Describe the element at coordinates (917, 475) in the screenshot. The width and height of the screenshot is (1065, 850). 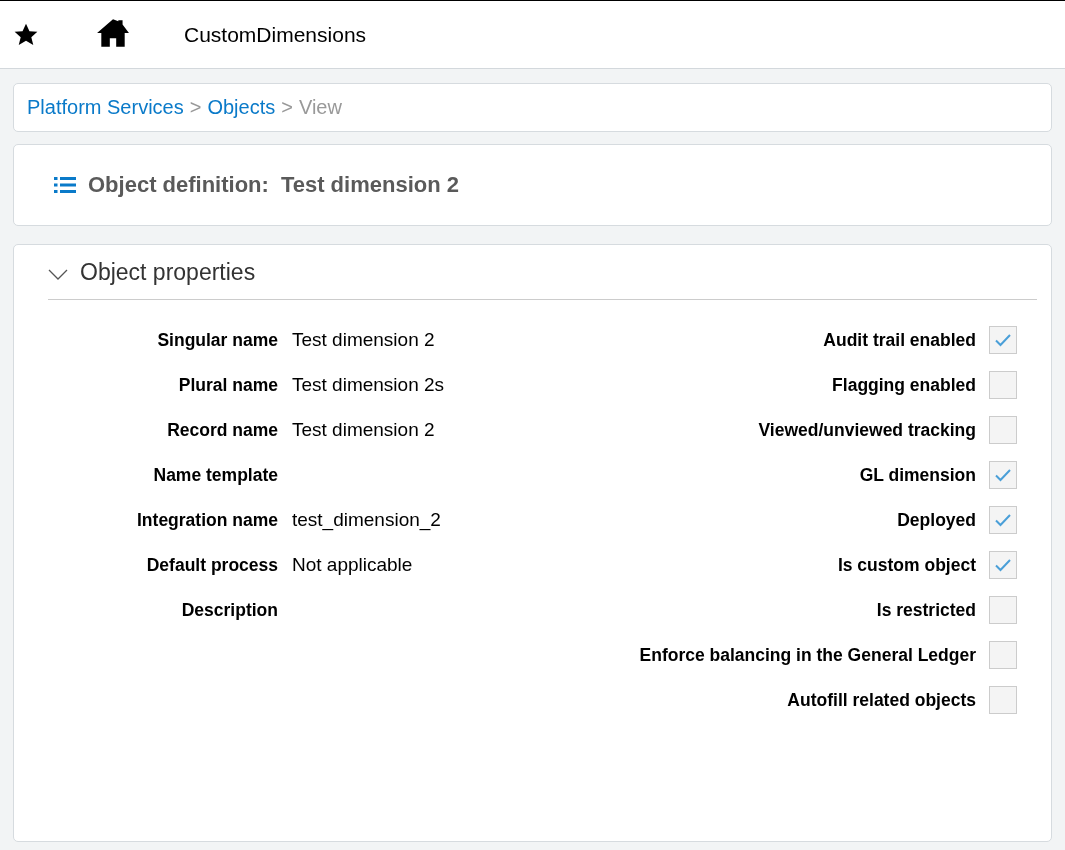
I see `checkbox-label: GL dimension` at that location.